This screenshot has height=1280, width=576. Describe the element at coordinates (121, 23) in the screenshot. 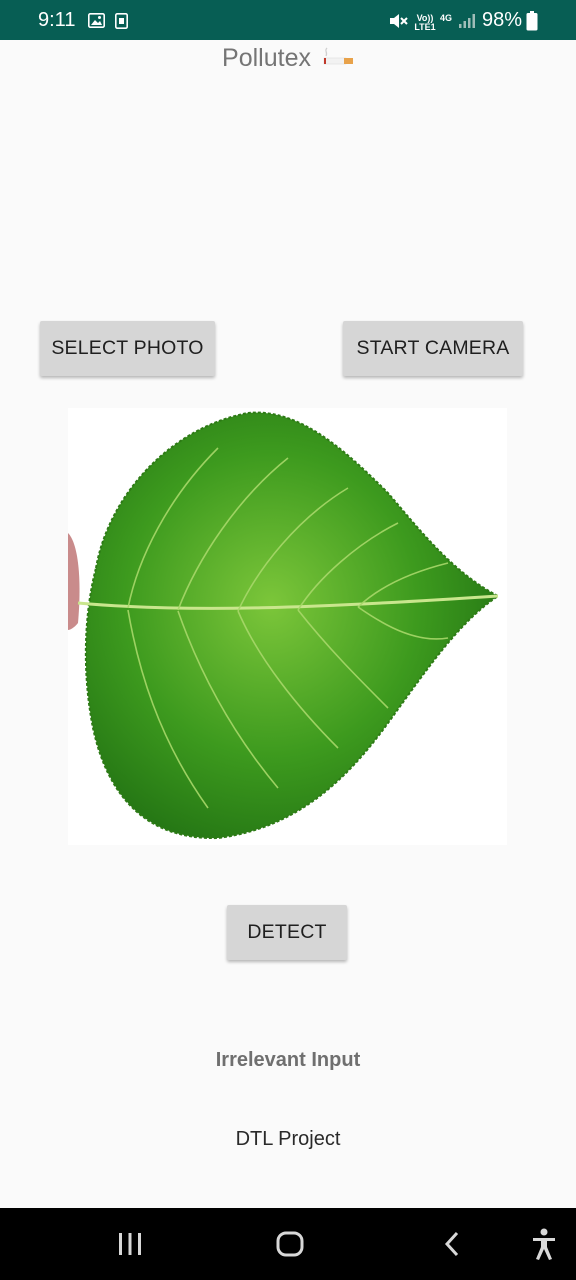

I see `screenshot-icon` at that location.